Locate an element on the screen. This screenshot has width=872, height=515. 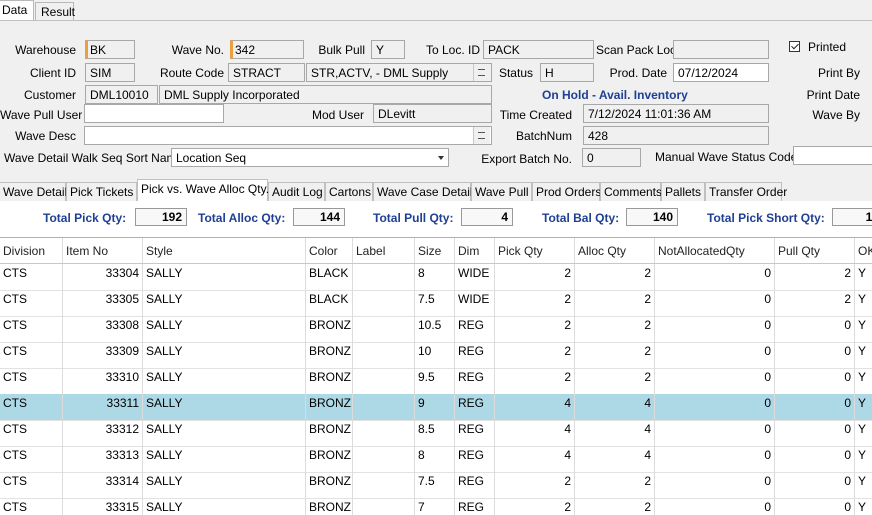
tab-wave-case-detail: Wave Case Detail is located at coordinates (423, 191).